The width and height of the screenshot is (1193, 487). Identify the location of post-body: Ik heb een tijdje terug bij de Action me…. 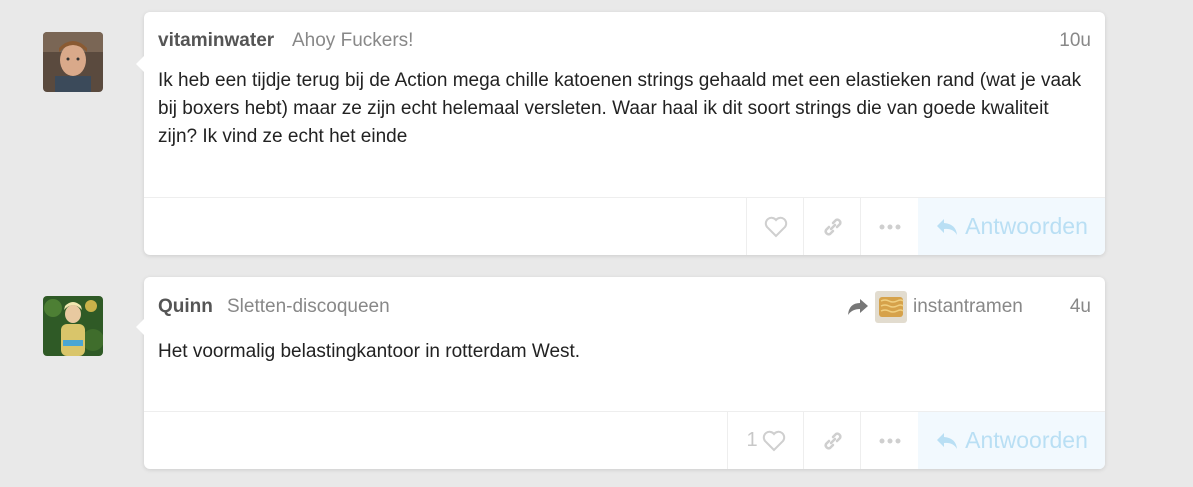
(620, 108).